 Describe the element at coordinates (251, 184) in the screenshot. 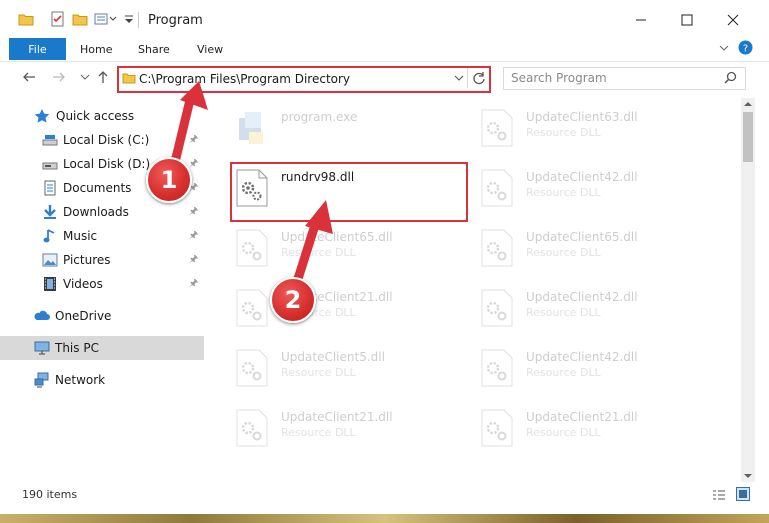

I see `annotation-arrows` at that location.